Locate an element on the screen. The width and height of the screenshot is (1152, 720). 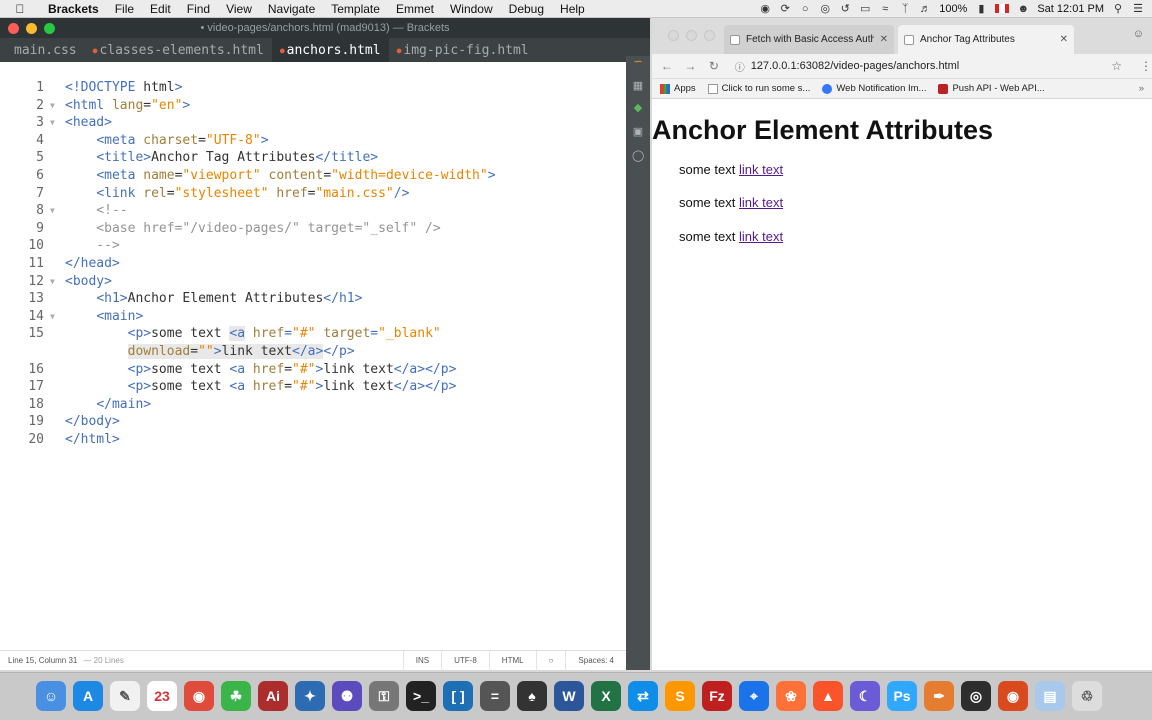
code-line: 2 ▼ <html lang="en"> is located at coordinates (313, 106).